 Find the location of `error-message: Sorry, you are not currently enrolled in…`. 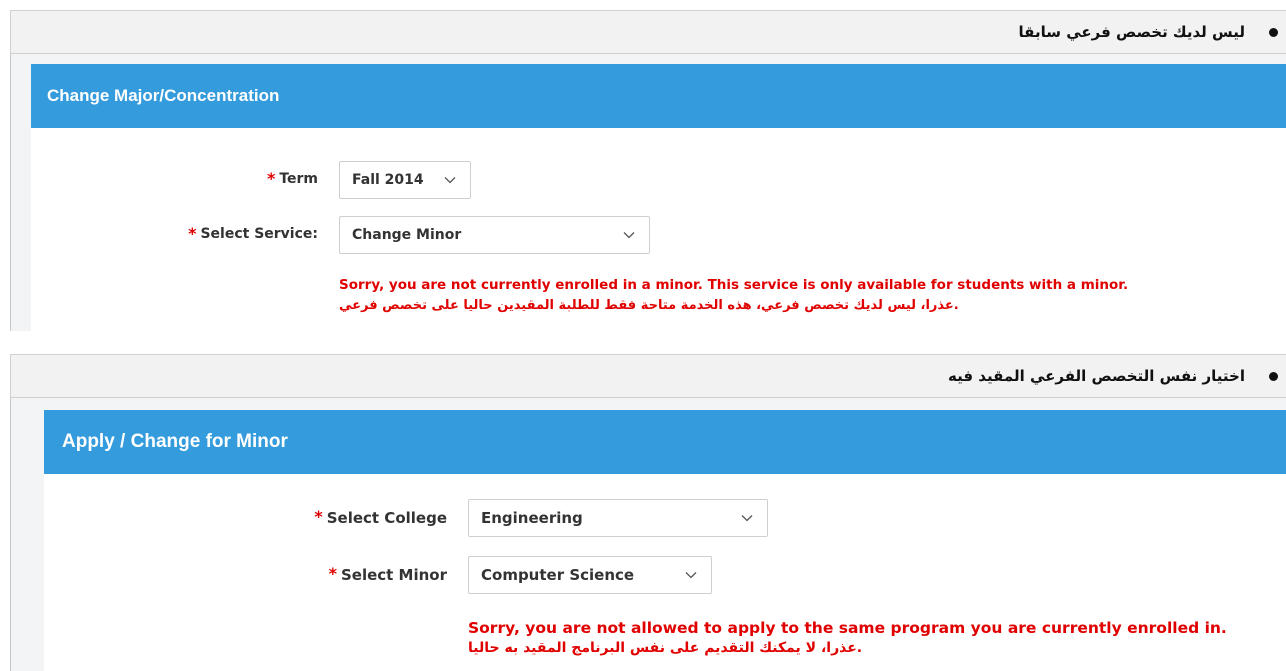

error-message: Sorry, you are not currently enrolled in… is located at coordinates (809, 295).